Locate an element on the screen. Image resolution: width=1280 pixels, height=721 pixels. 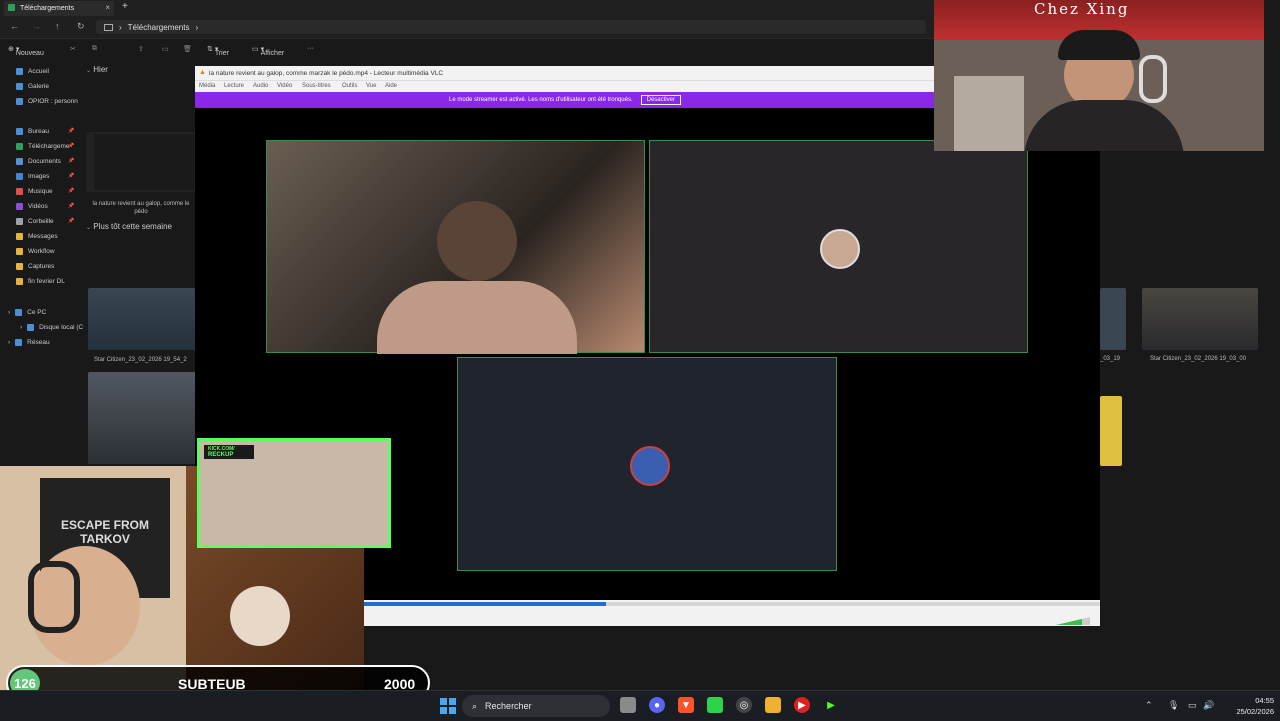
share-icon: ⇪ is located at coordinates (141, 49).